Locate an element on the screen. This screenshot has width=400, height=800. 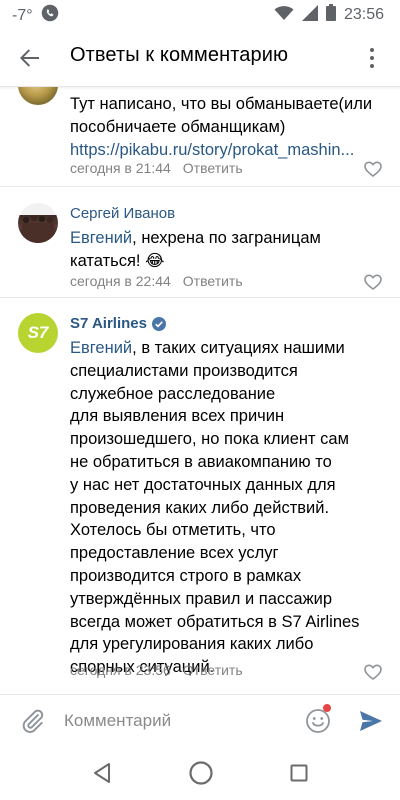
comment-text-line: для урегулирования каких либо is located at coordinates (192, 644).